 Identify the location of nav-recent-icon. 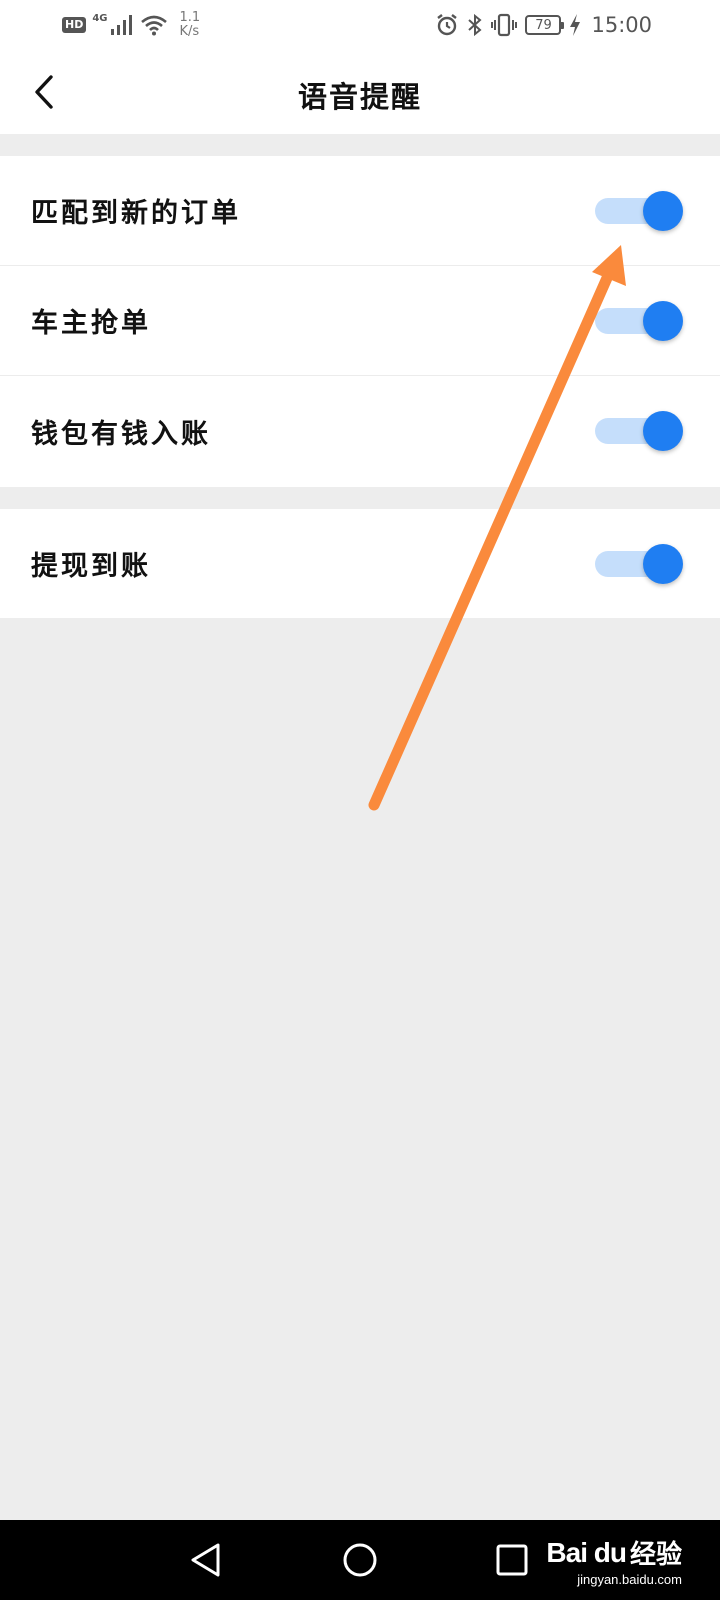
(512, 1560).